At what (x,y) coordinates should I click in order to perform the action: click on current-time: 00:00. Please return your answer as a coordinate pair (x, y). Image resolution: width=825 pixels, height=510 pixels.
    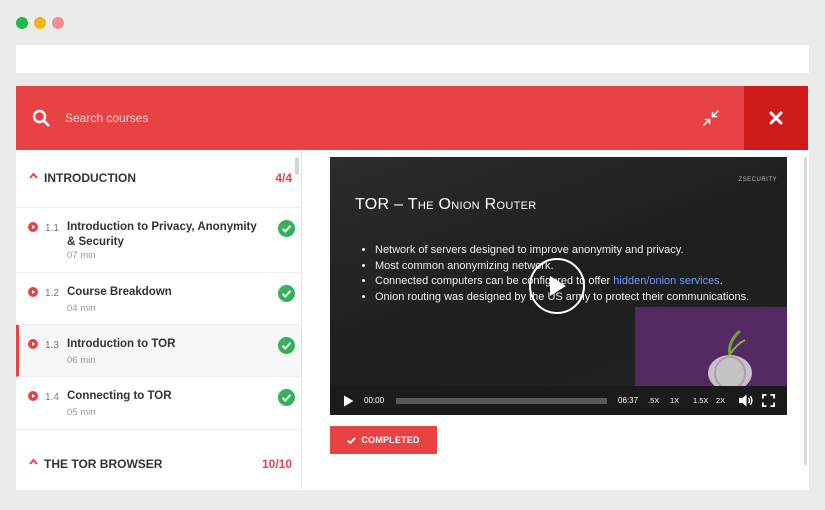
    Looking at the image, I should click on (374, 400).